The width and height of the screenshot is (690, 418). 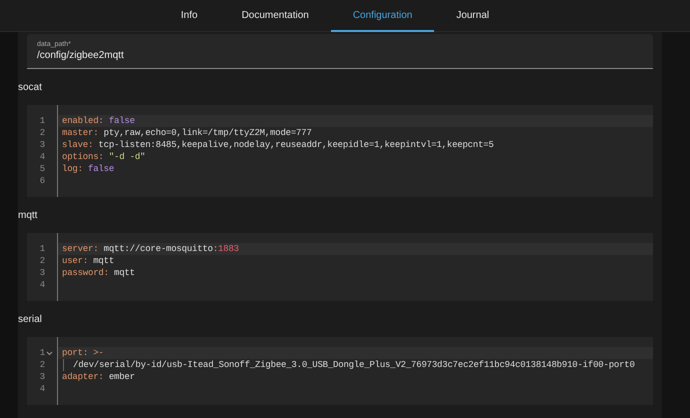 What do you see at coordinates (340, 267) in the screenshot?
I see `code-editor: 1 server: mqtt://core-mosquitto:1883 2 user: mqtt 3 password: mqtt 4` at bounding box center [340, 267].